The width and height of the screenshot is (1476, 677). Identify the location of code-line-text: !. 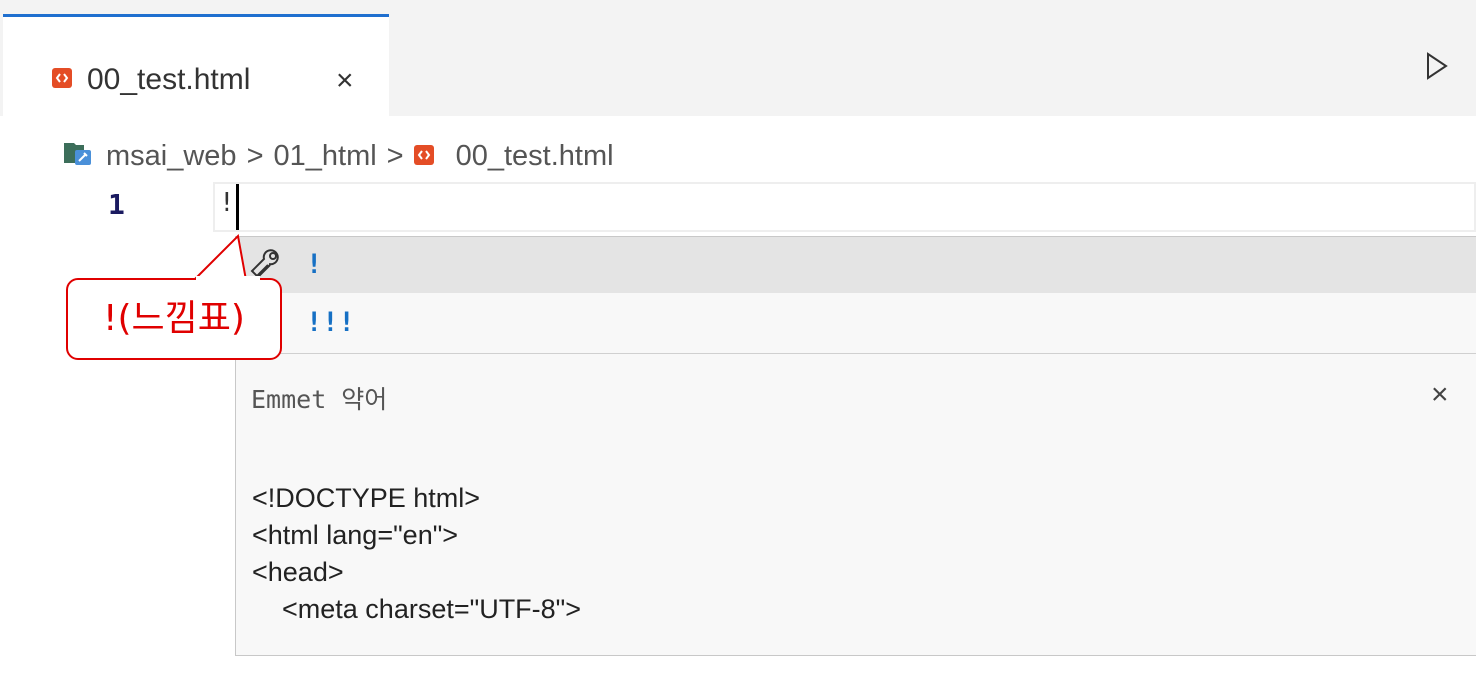
(227, 203).